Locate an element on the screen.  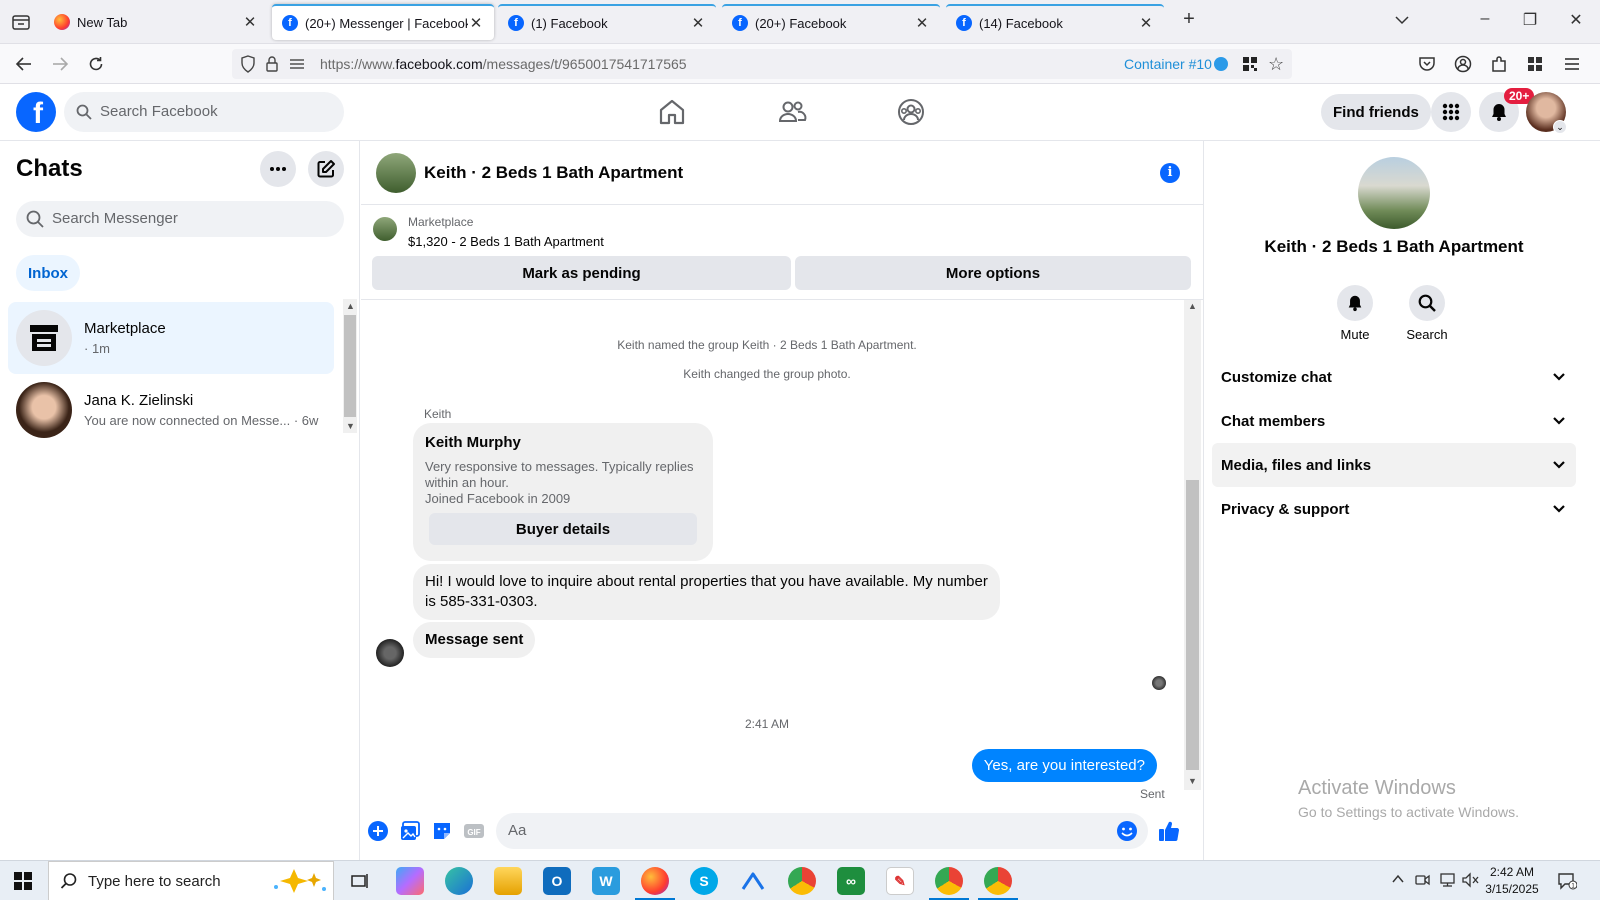
outlook-icon: O is located at coordinates (557, 881).